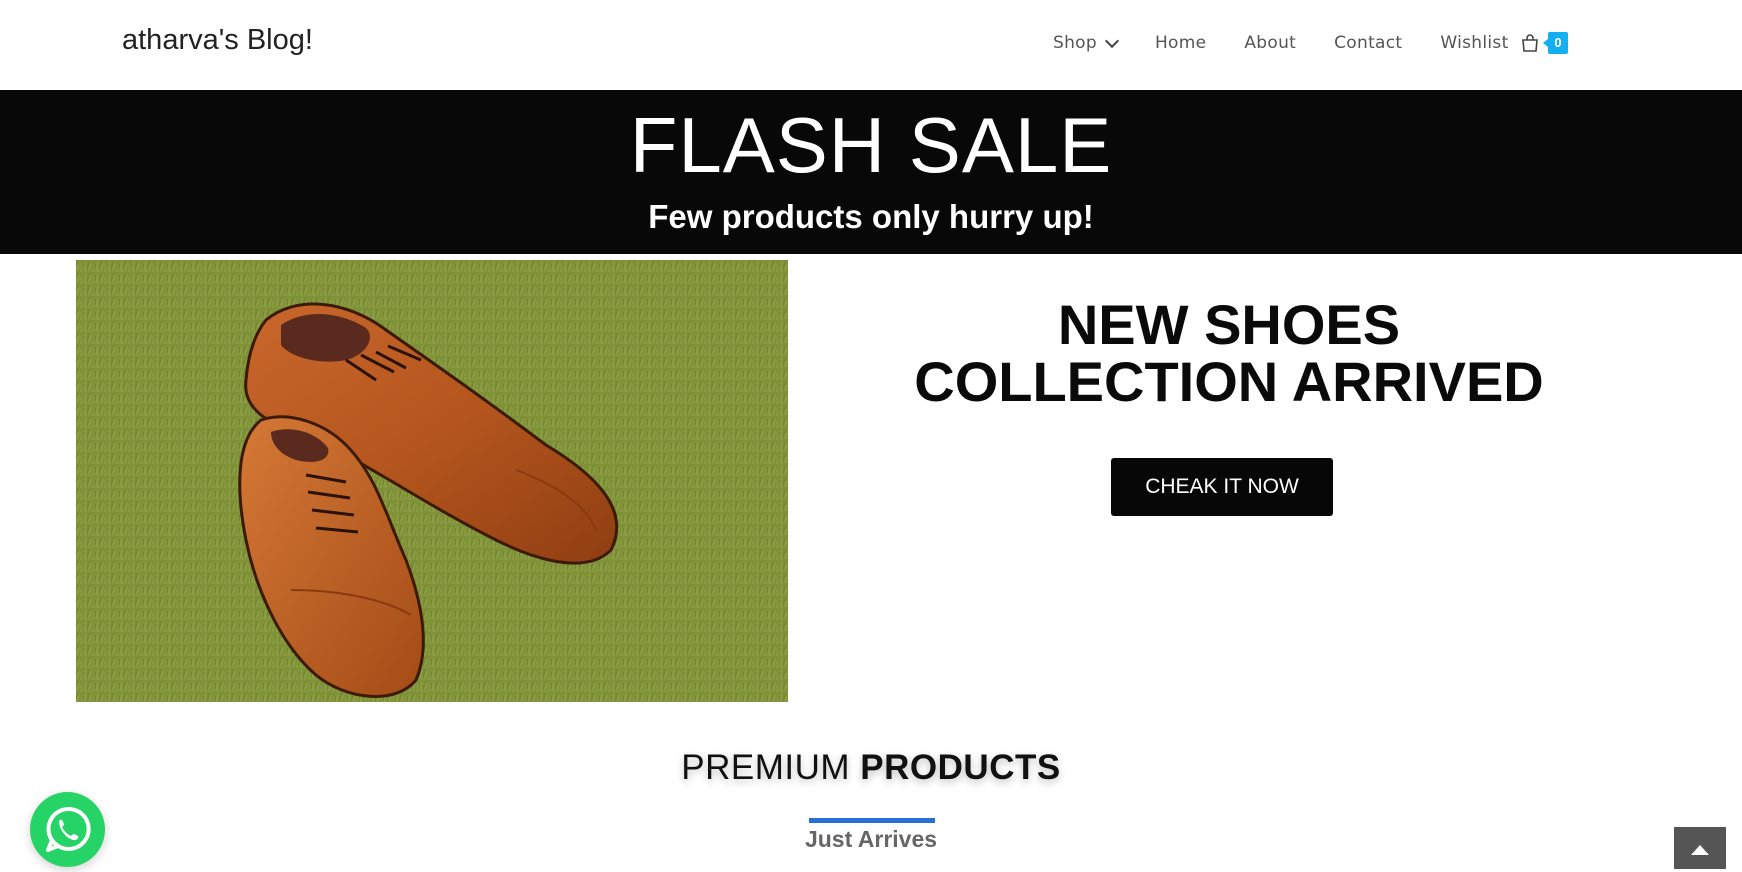 The height and width of the screenshot is (872, 1742). Describe the element at coordinates (871, 216) in the screenshot. I see `banner-subtitle: Few products only hurry up!` at that location.